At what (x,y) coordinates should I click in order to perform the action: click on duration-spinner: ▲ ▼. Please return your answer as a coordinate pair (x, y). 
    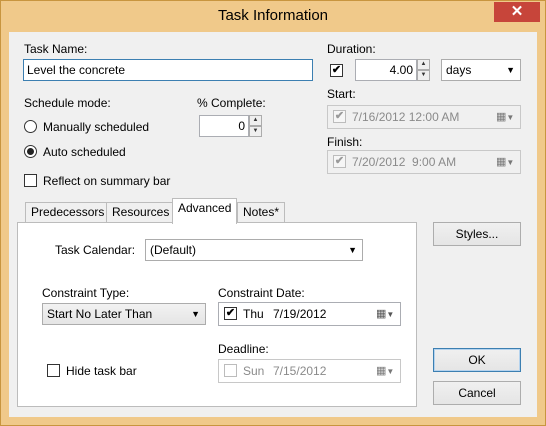
    Looking at the image, I should click on (423, 70).